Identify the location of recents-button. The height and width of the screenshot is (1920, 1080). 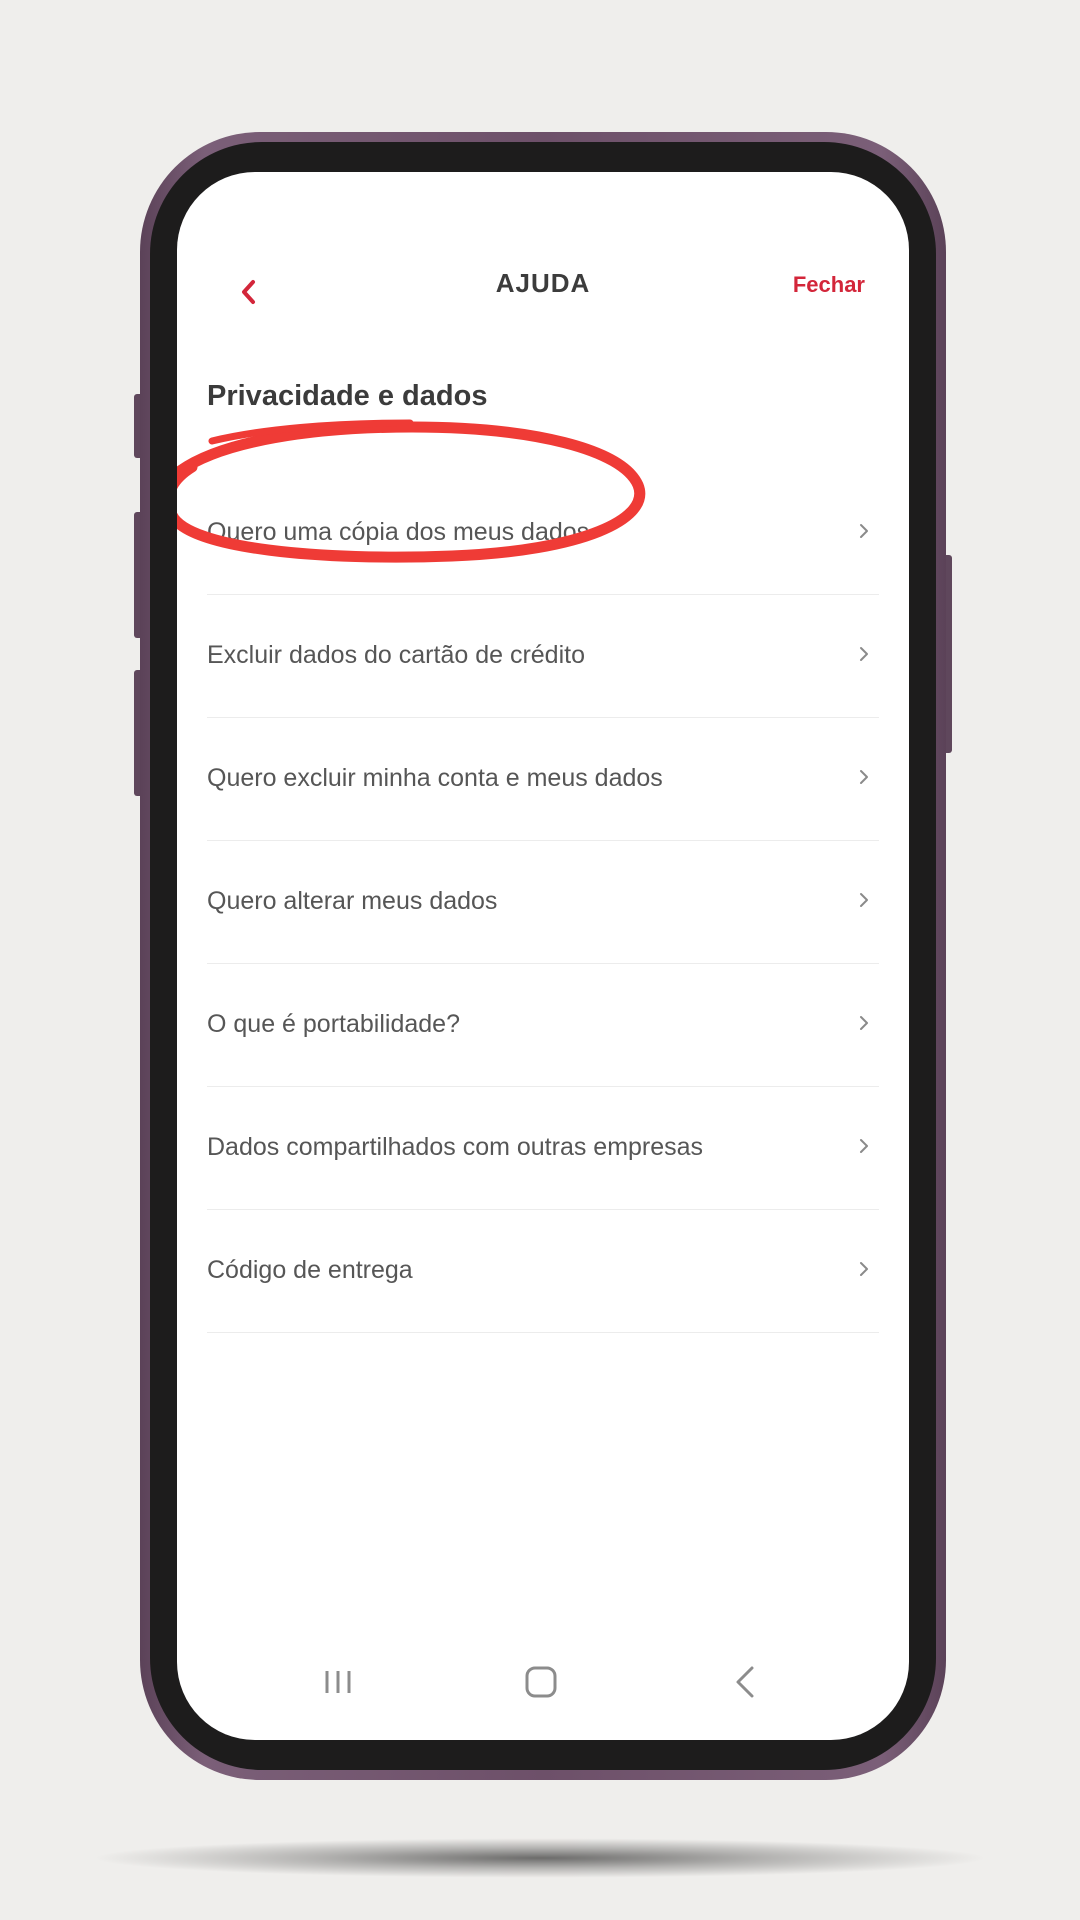
(338, 1682).